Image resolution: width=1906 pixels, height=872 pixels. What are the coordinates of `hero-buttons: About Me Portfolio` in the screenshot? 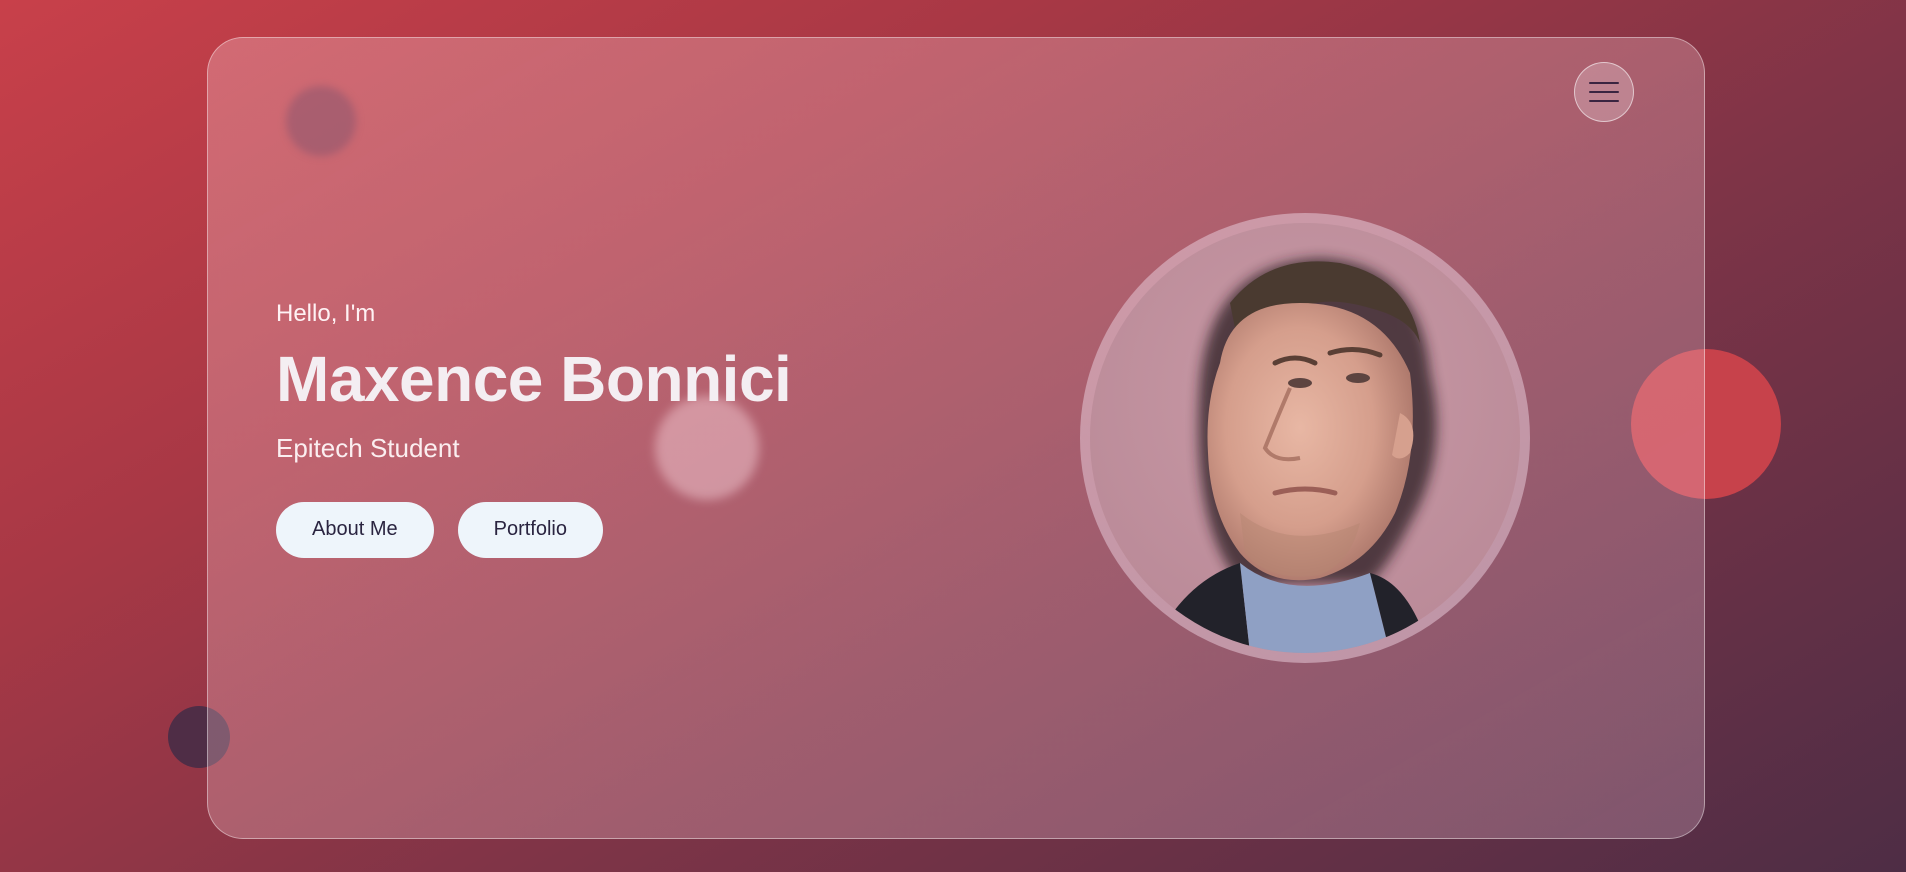 It's located at (533, 529).